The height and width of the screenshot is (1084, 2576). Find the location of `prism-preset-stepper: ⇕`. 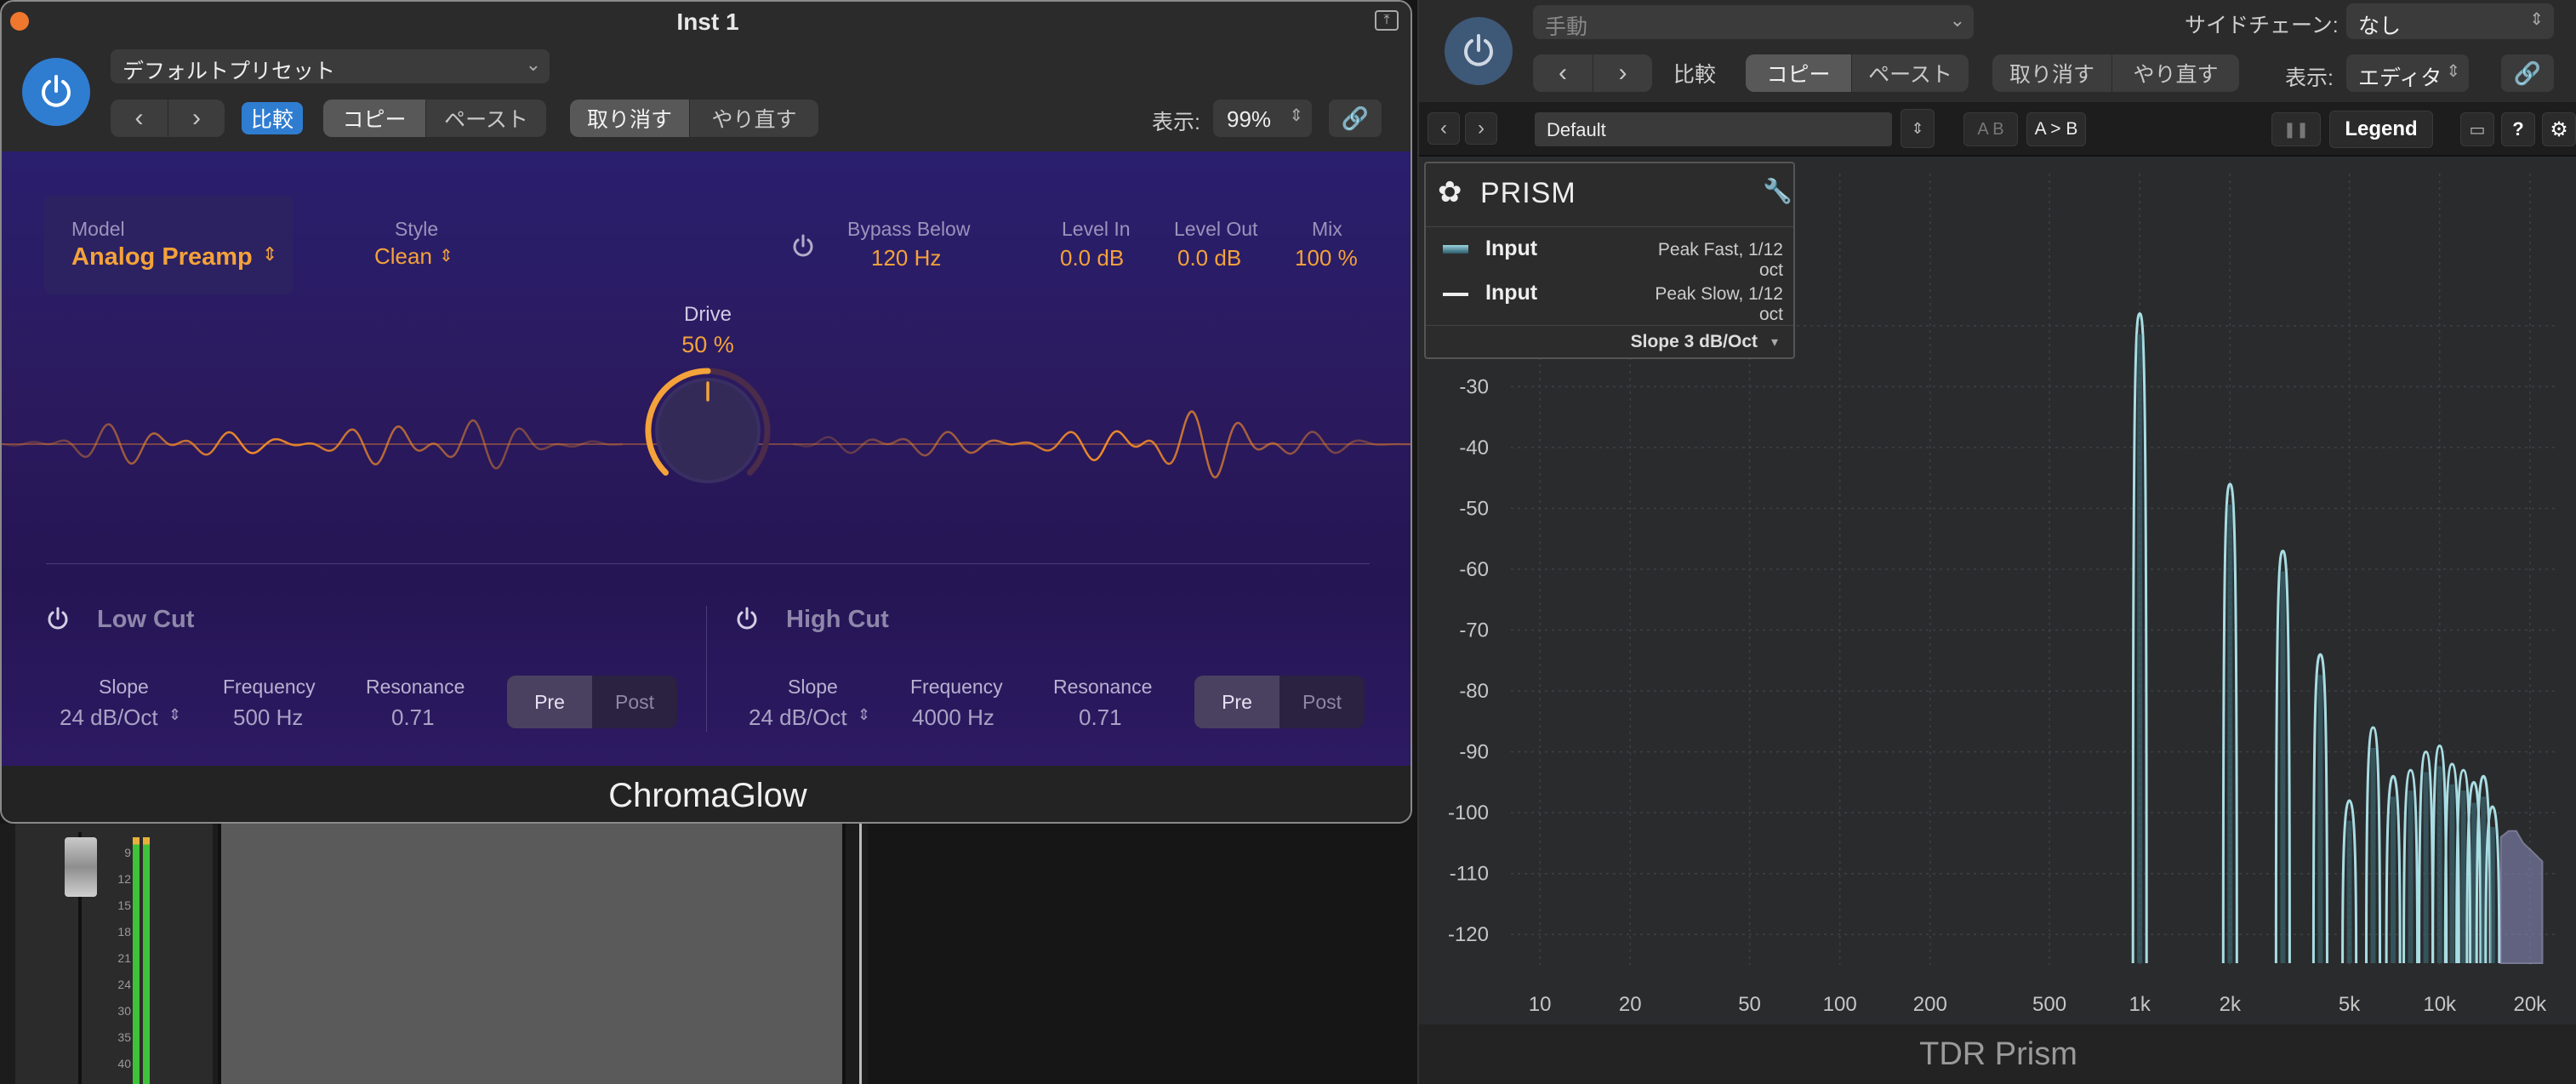

prism-preset-stepper: ⇕ is located at coordinates (1918, 128).